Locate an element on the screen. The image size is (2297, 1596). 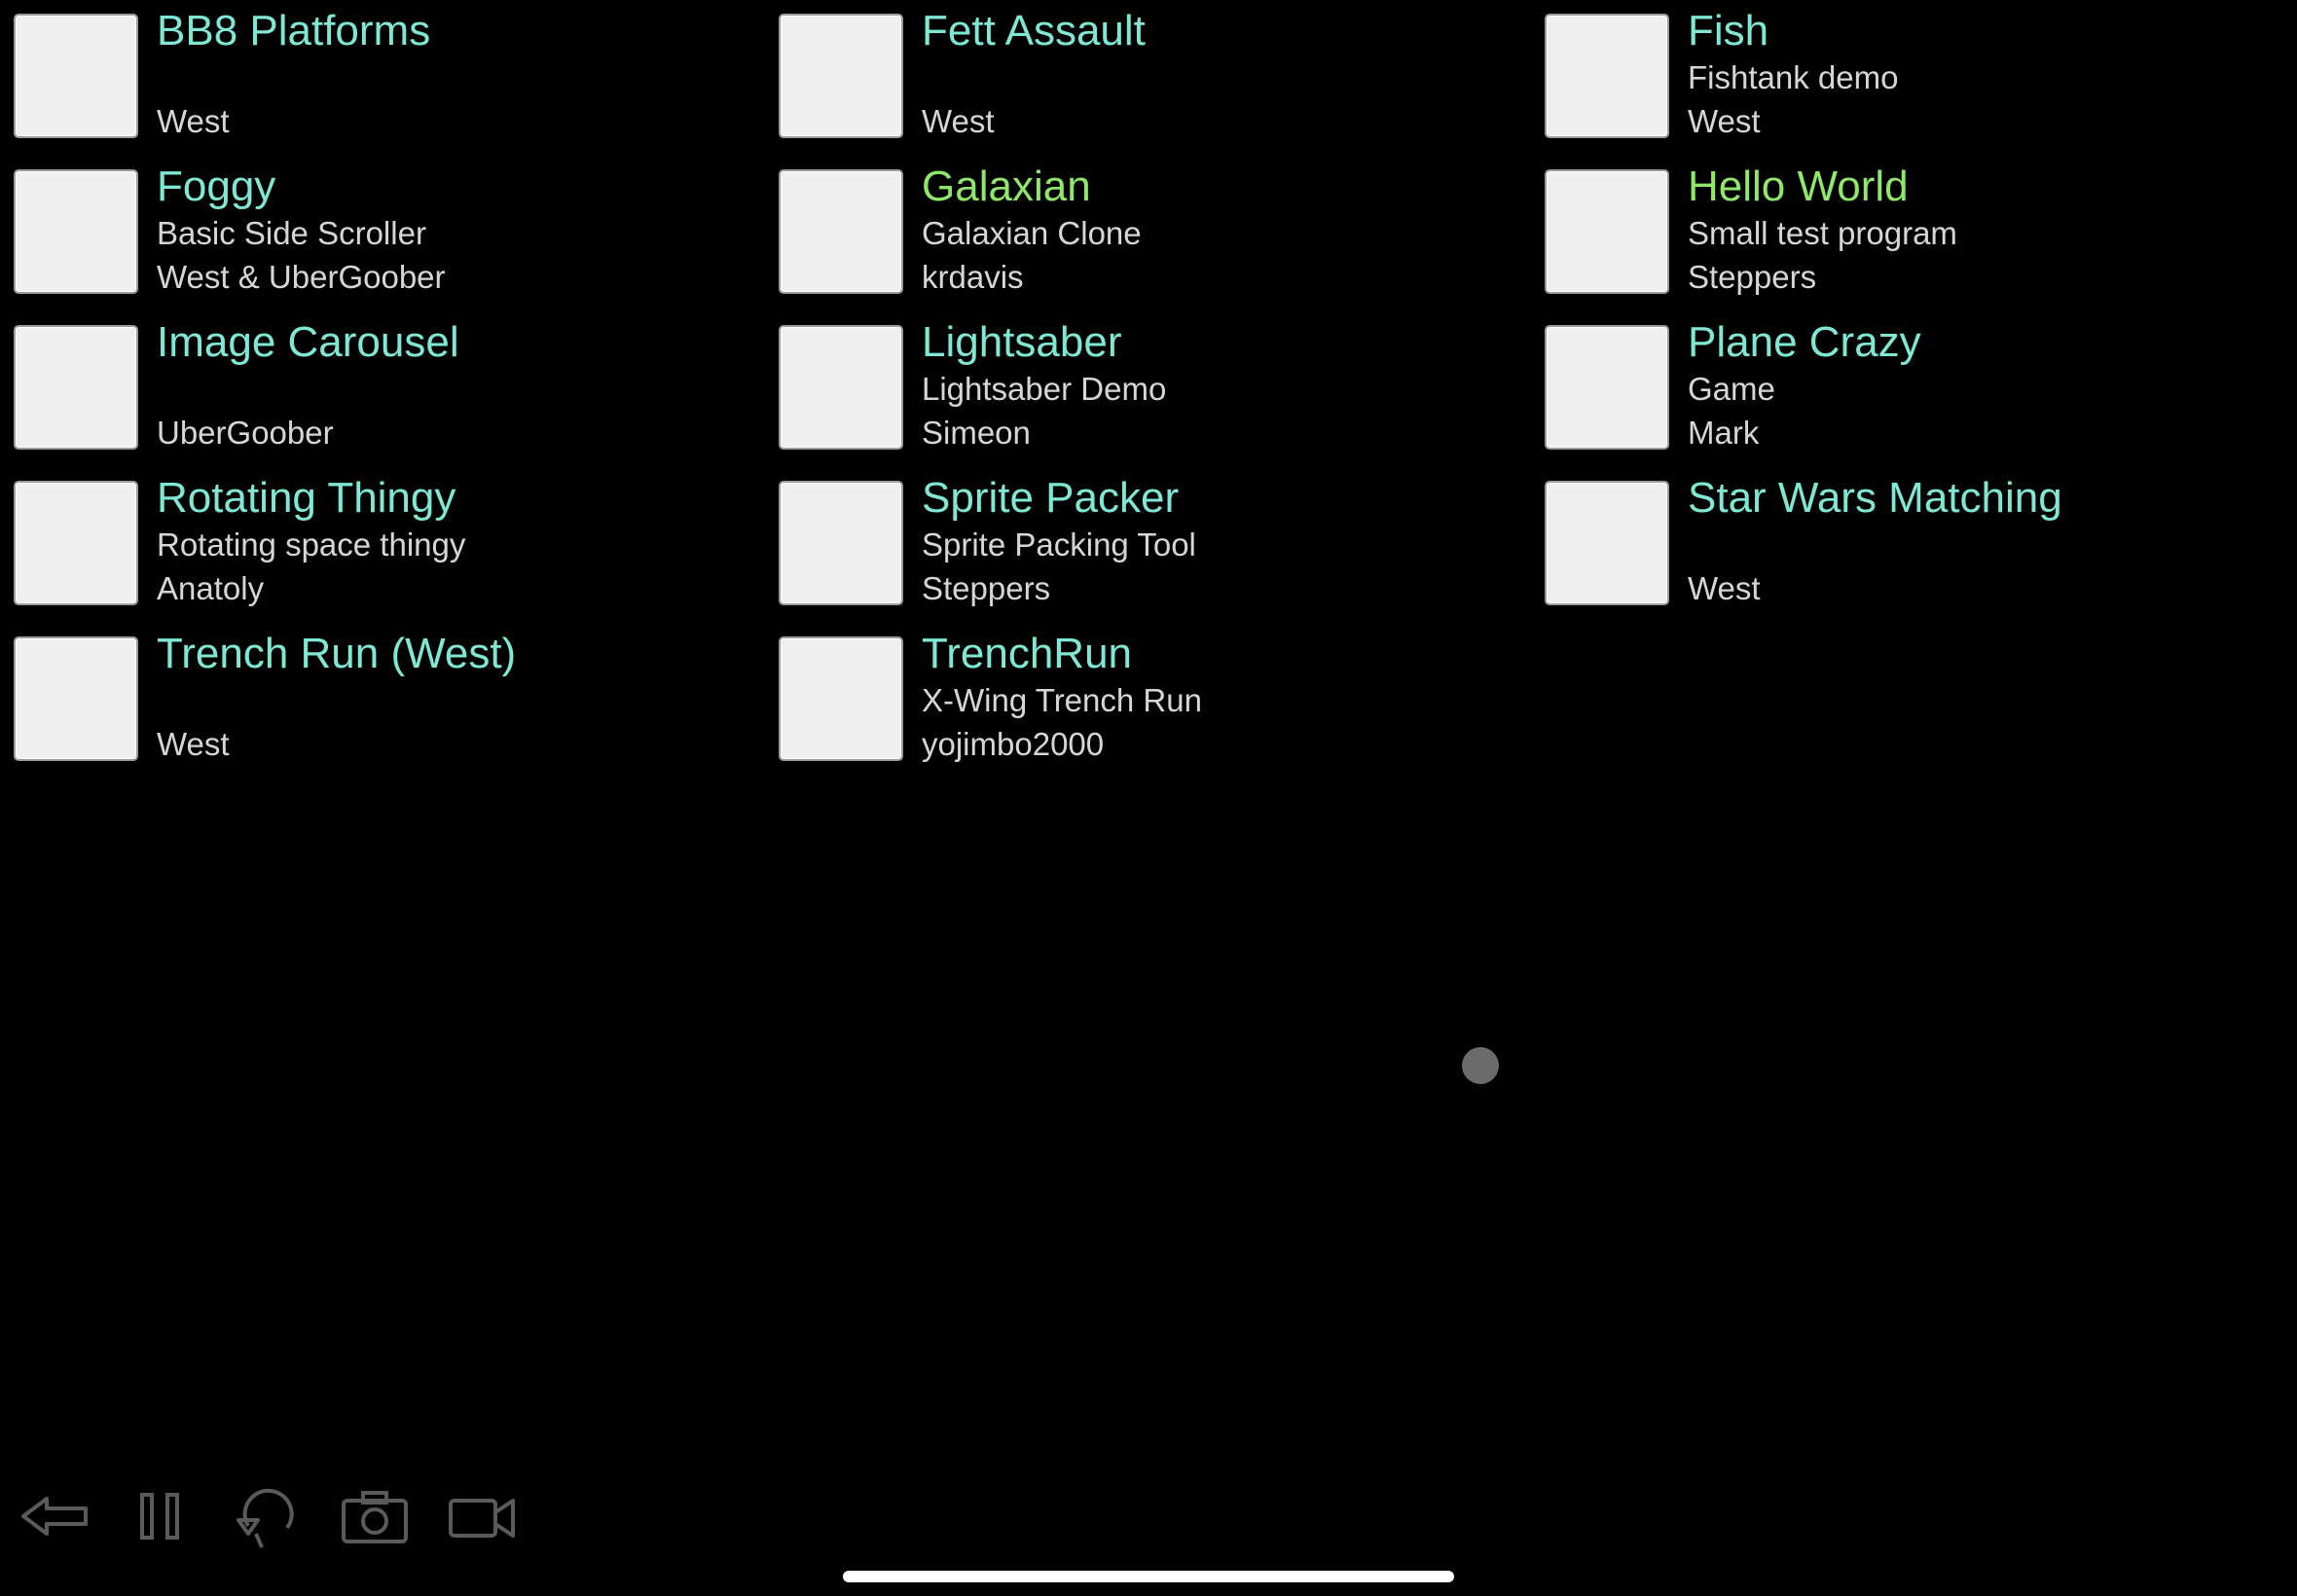
camera-icon is located at coordinates (375, 1516).